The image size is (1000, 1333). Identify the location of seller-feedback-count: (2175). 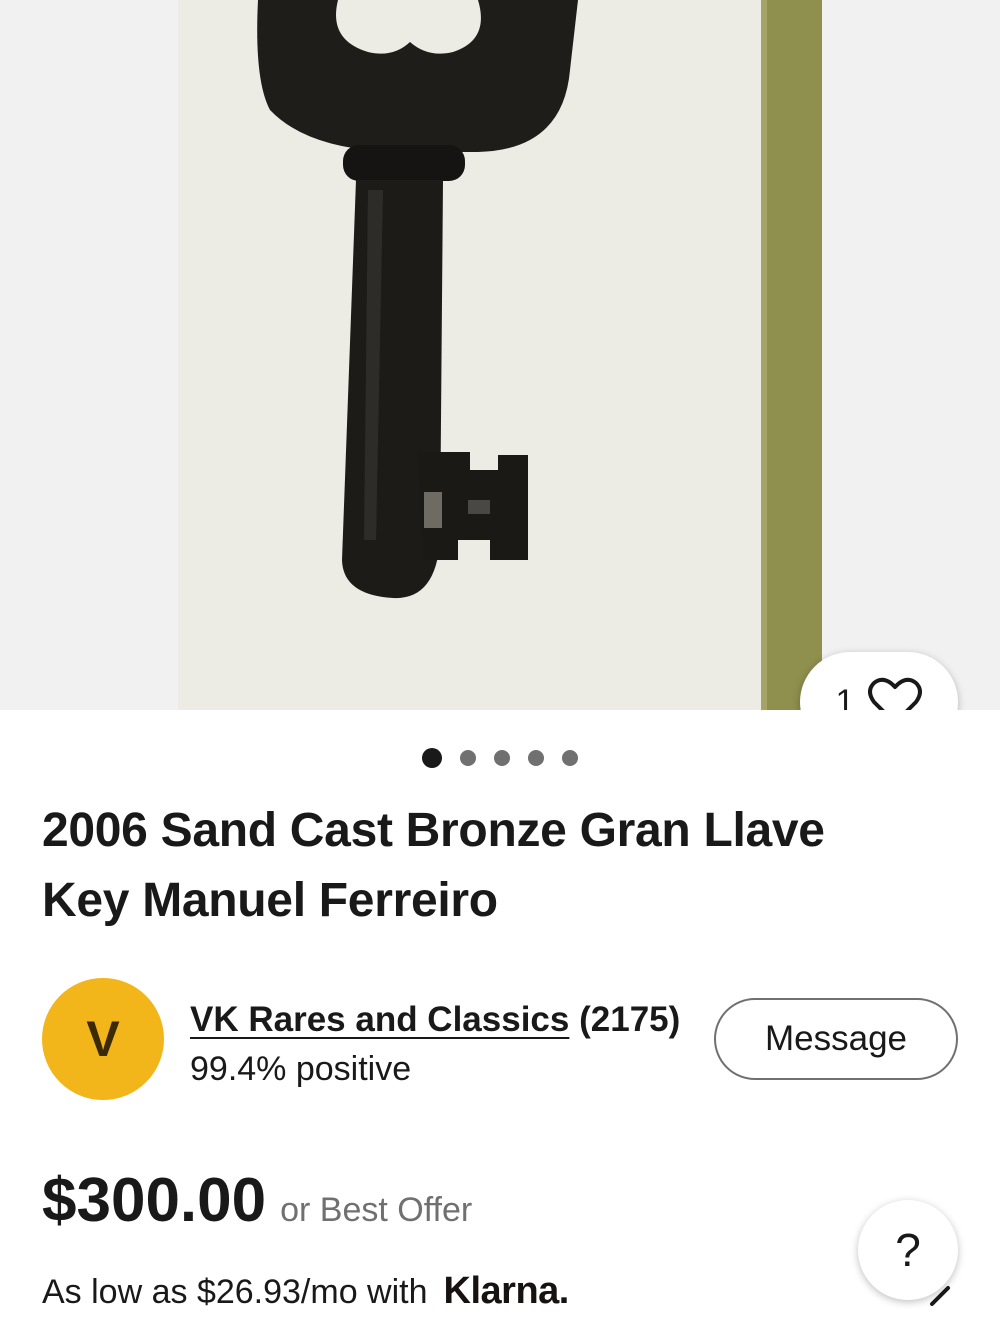
(630, 1019).